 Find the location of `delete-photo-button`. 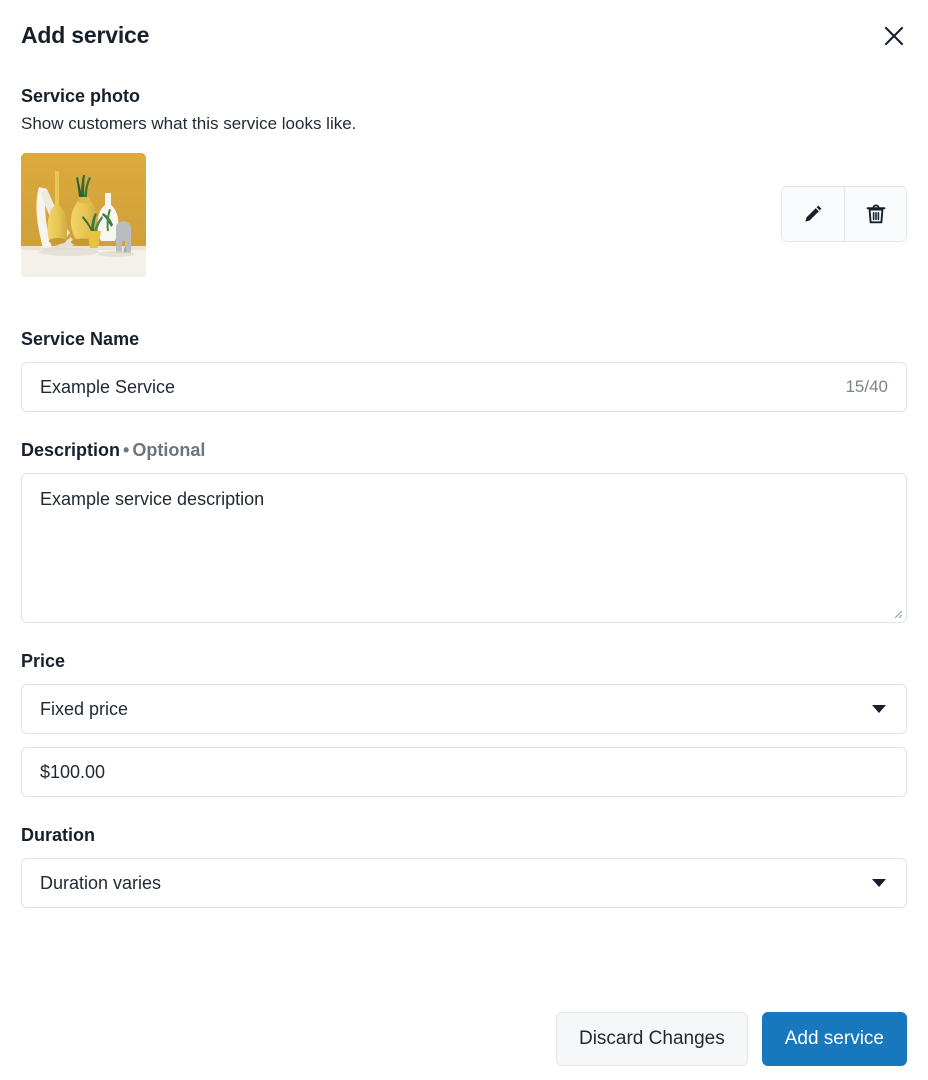

delete-photo-button is located at coordinates (875, 214).